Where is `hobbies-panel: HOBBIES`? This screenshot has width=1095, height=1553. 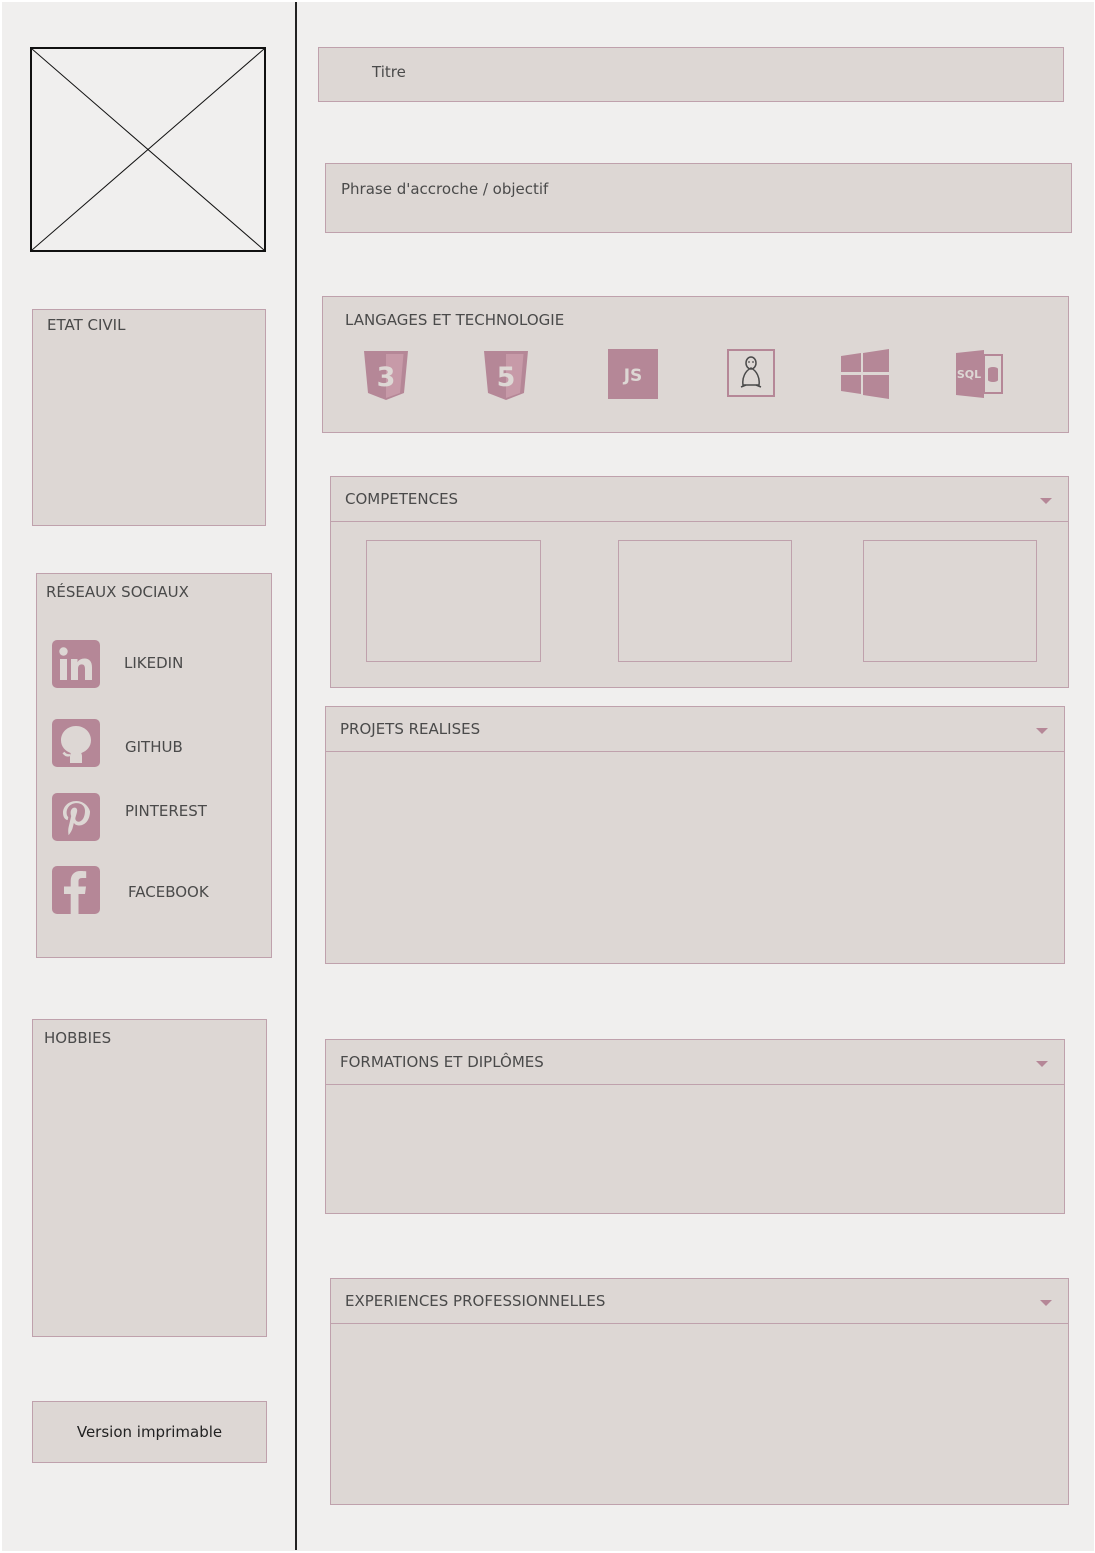 hobbies-panel: HOBBIES is located at coordinates (149, 1178).